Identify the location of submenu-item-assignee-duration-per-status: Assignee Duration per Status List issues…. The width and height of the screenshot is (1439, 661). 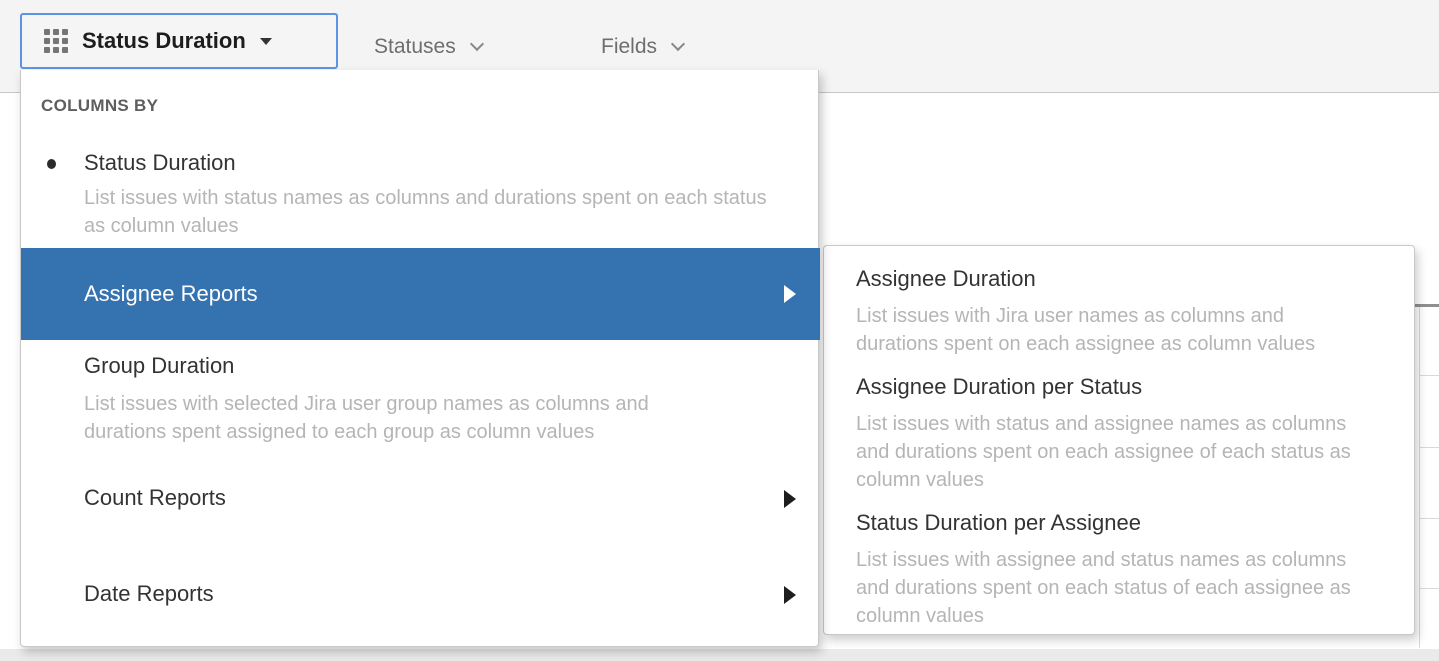
(1119, 440).